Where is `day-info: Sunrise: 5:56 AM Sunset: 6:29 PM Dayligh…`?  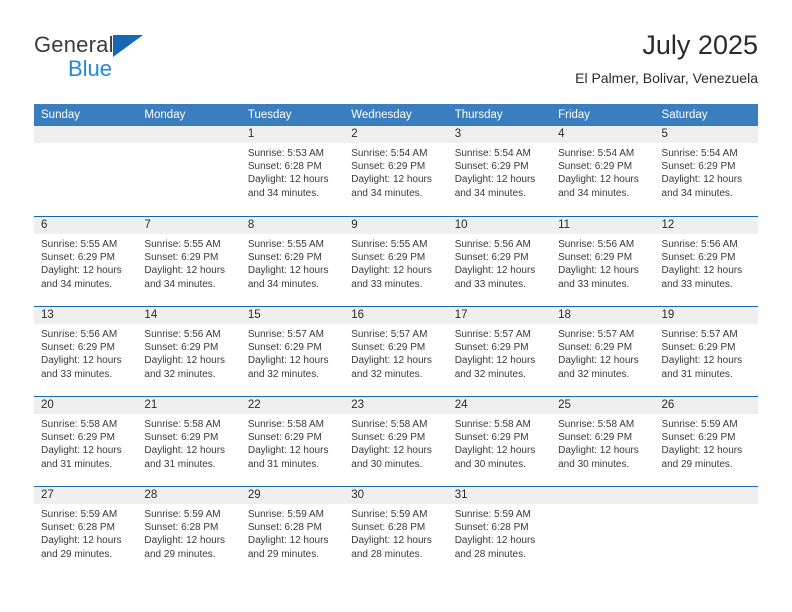 day-info: Sunrise: 5:56 AM Sunset: 6:29 PM Dayligh… is located at coordinates (706, 262).